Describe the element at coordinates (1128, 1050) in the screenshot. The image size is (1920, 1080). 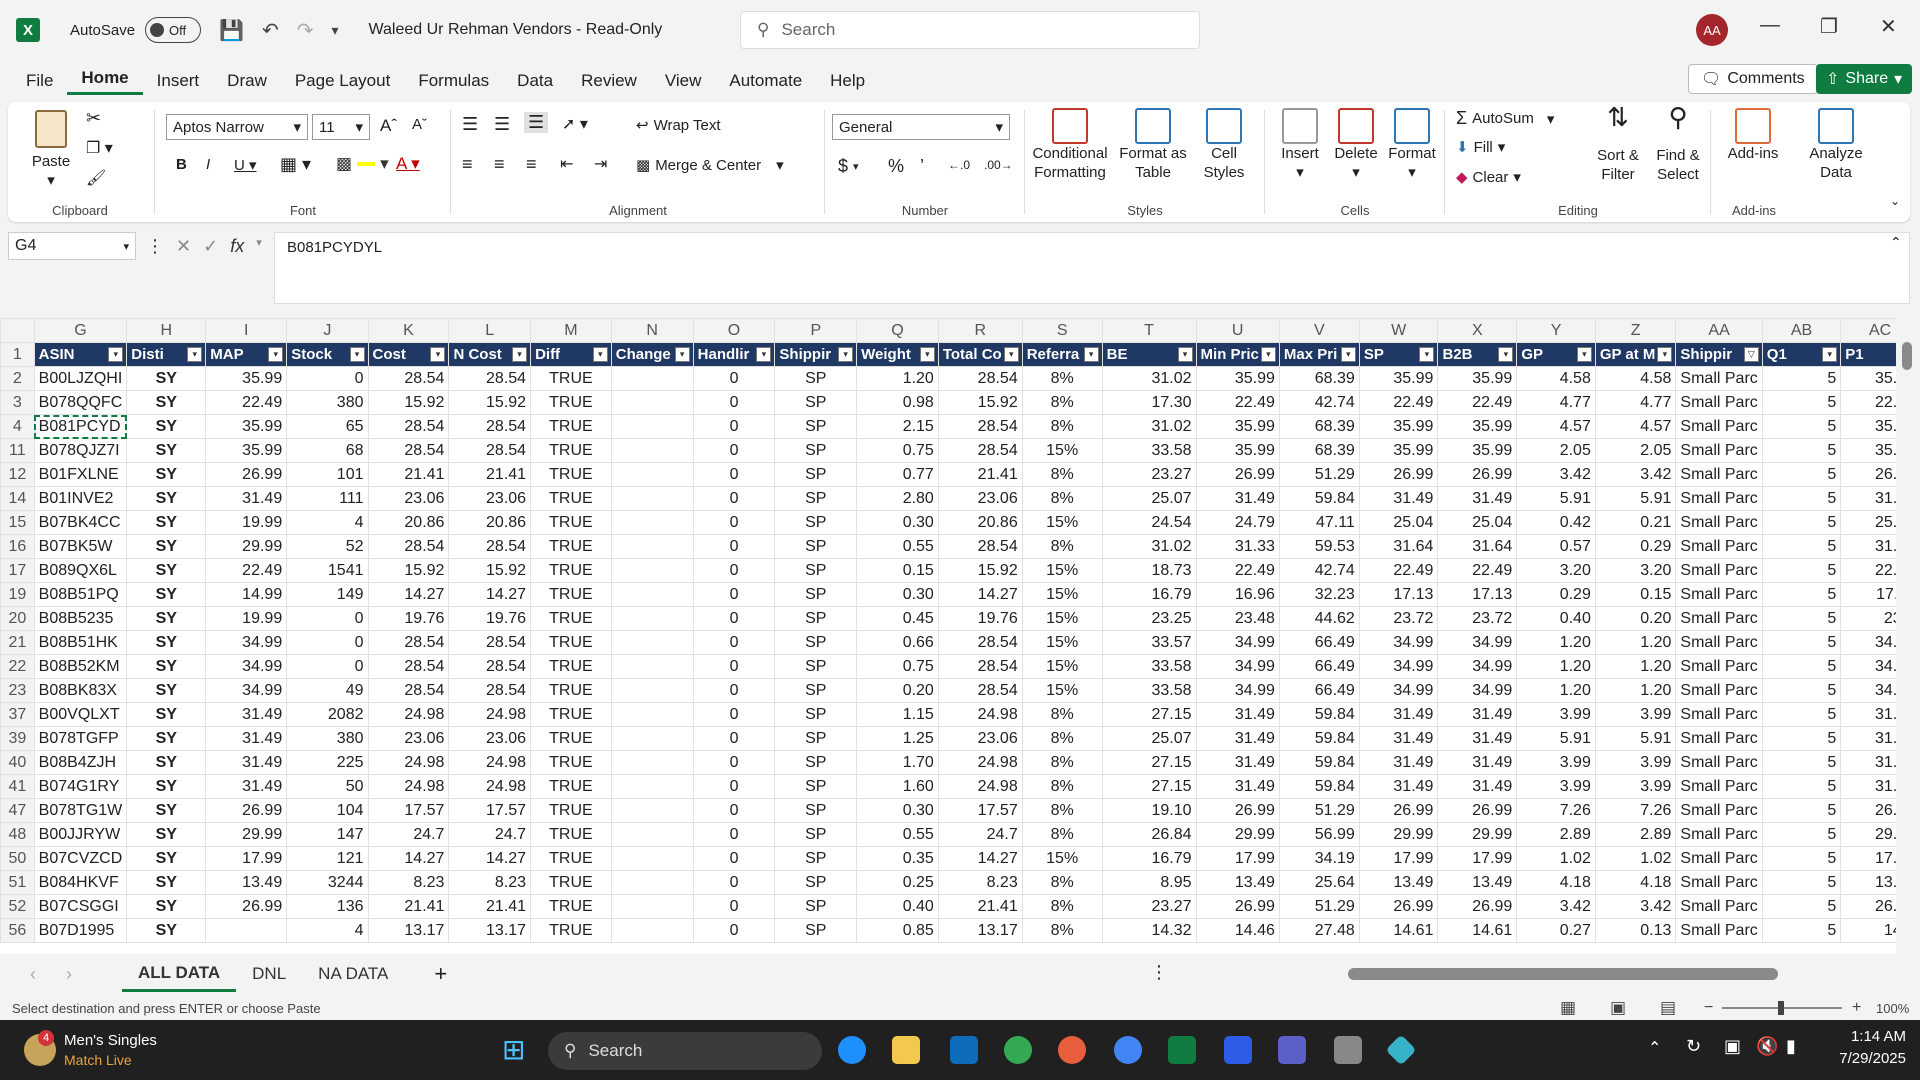
I see `chrome-profile-3-icon` at that location.